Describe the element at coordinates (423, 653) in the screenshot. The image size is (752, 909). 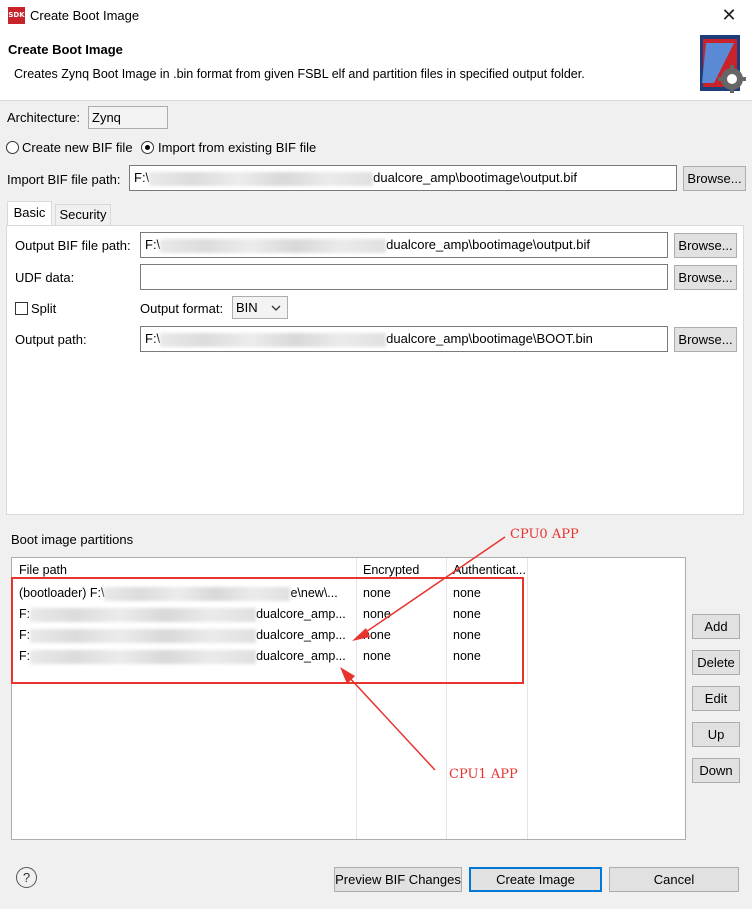
I see `annotation-arrows` at that location.